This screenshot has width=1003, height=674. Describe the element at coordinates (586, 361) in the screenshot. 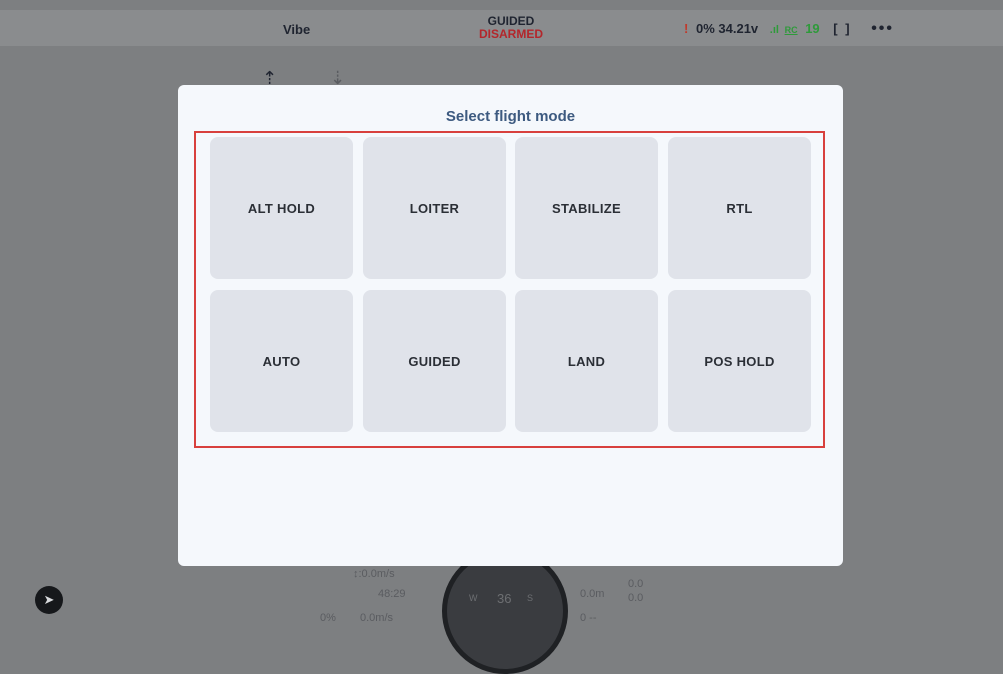

I see `mode-button-land: LAND` at that location.